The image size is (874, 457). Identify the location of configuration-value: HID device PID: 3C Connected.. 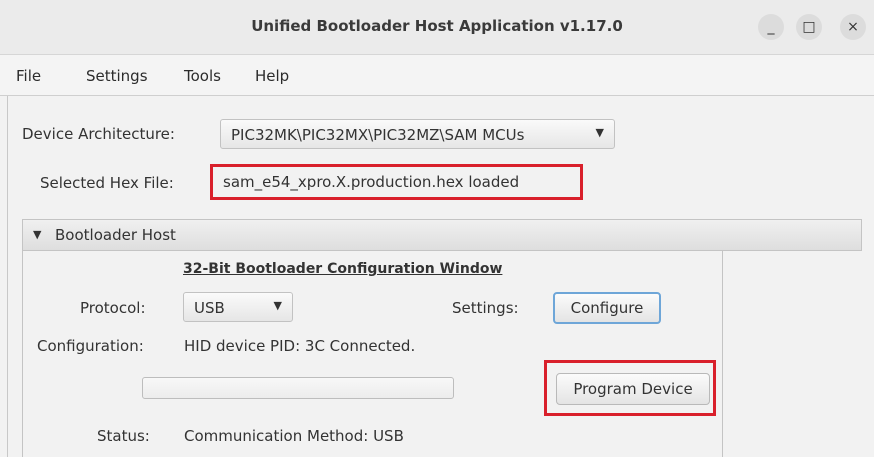
(300, 346).